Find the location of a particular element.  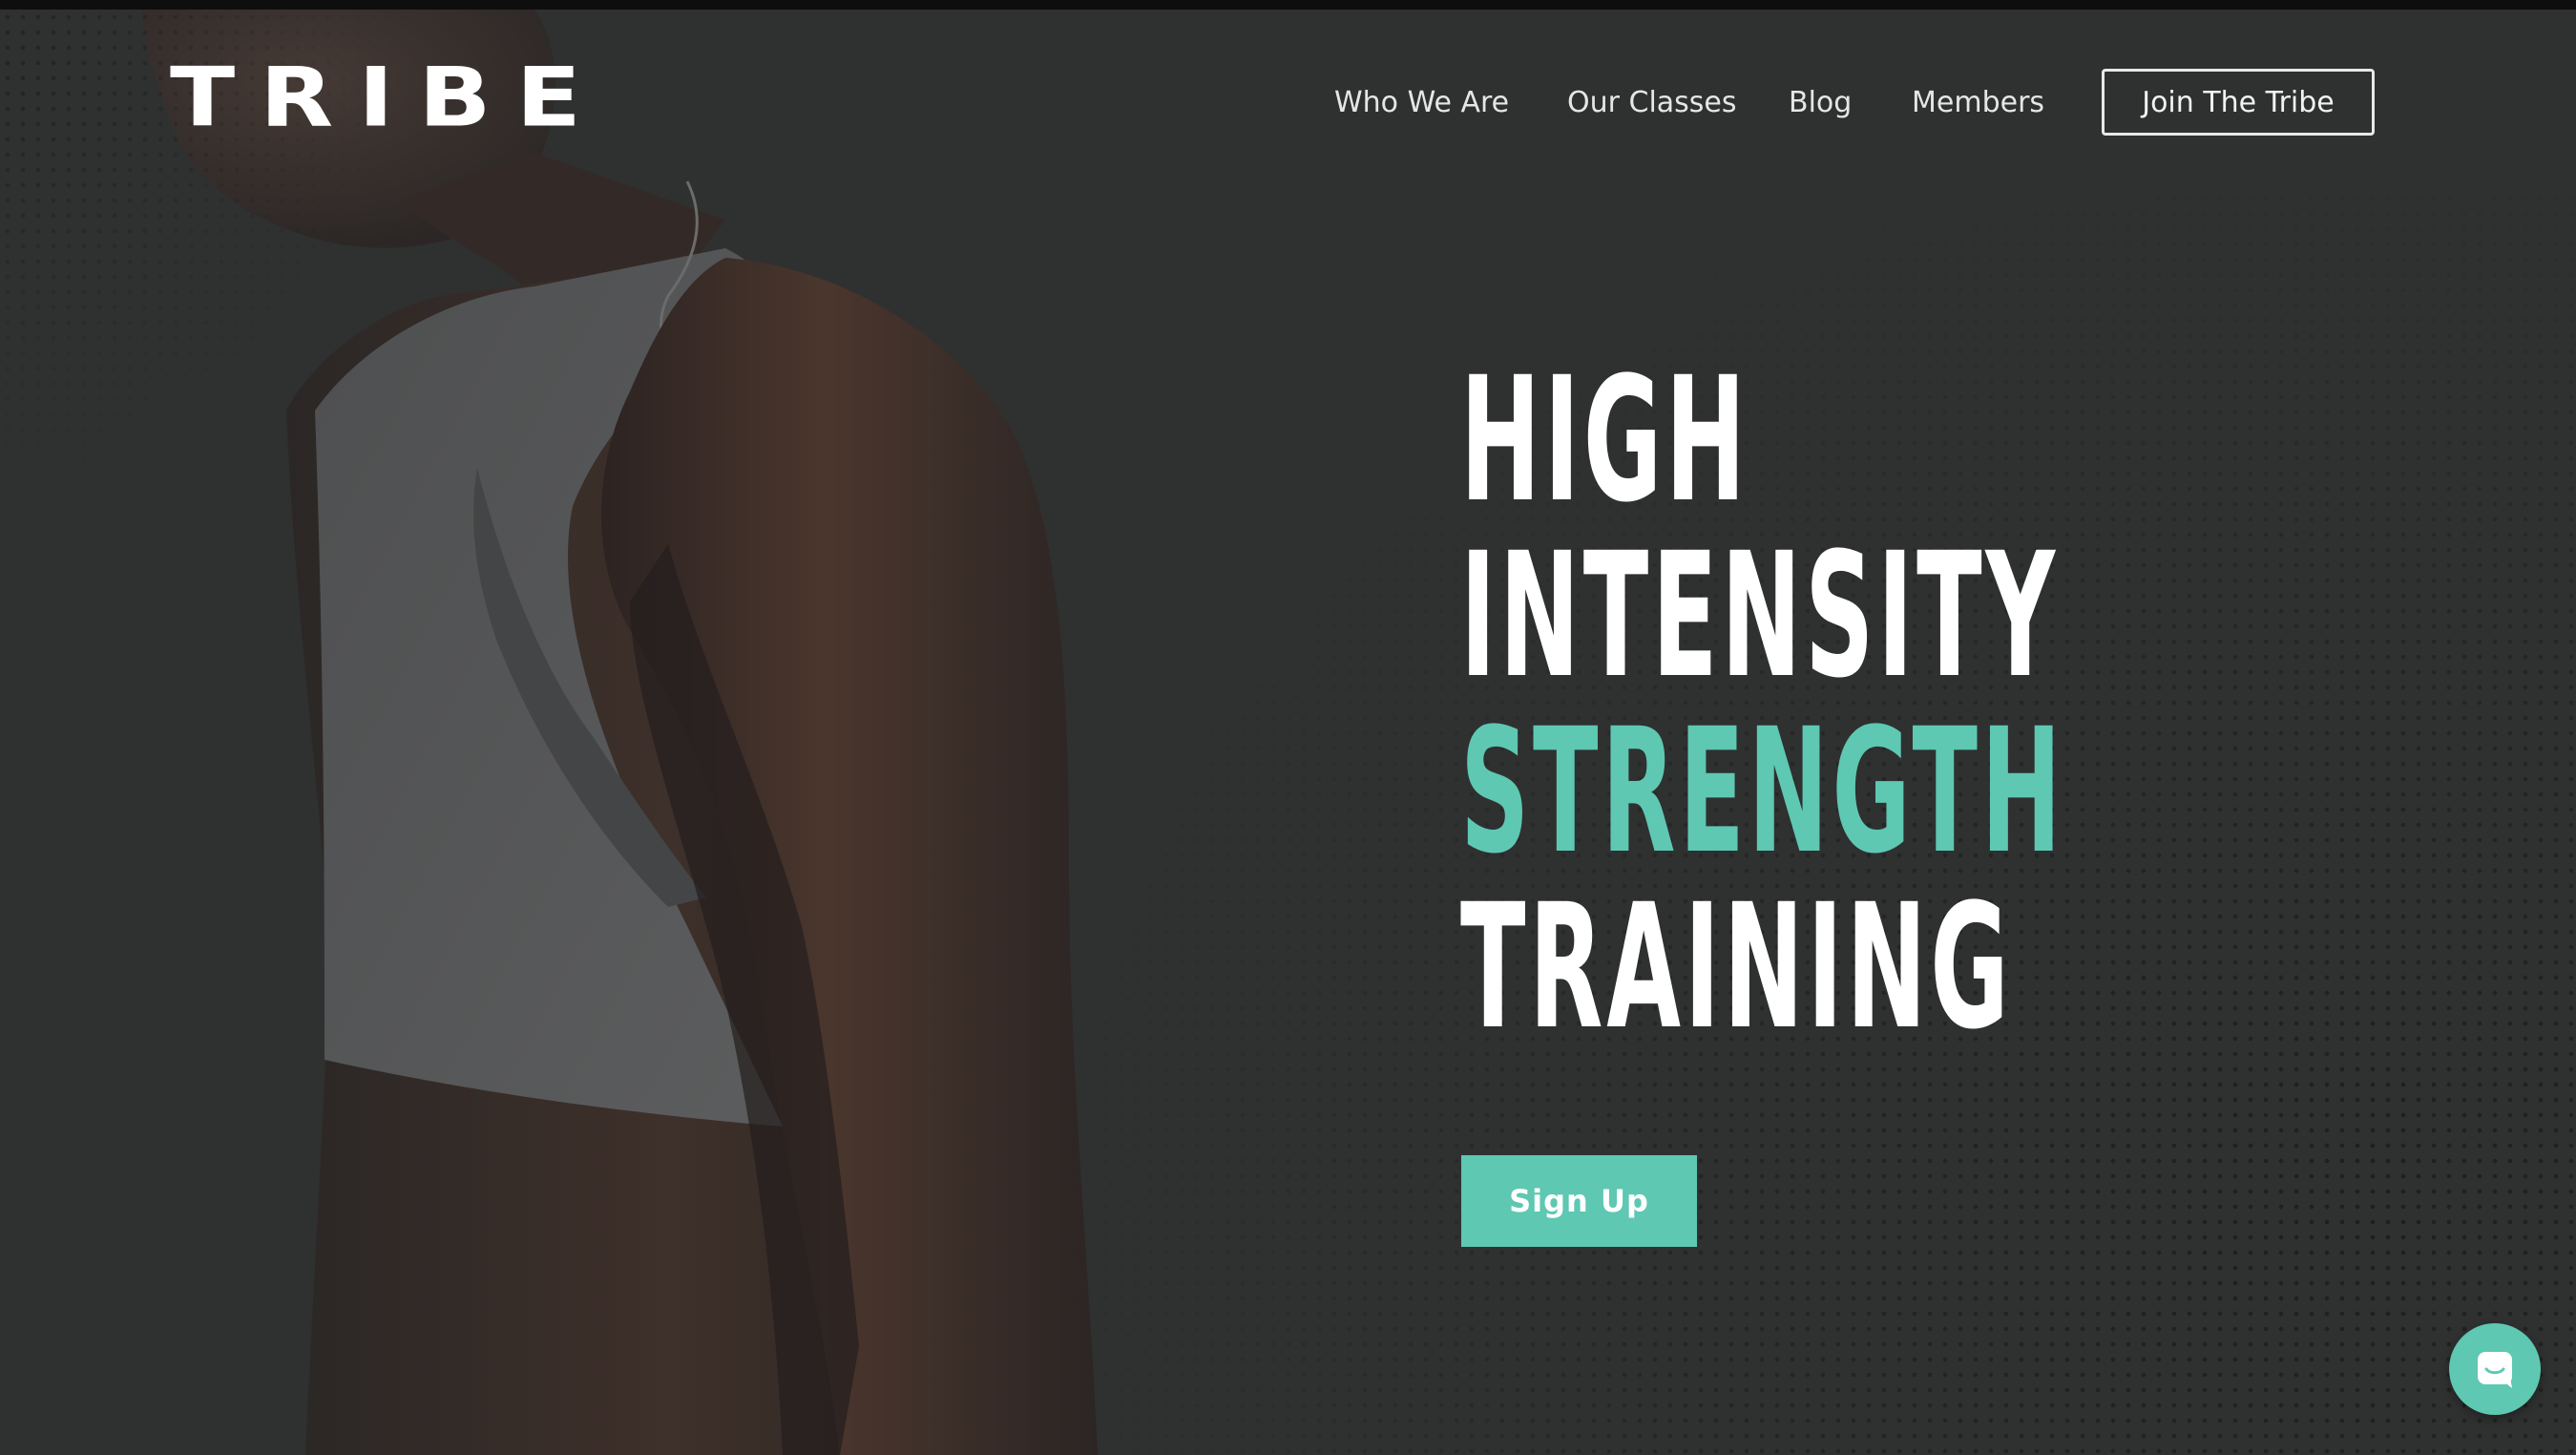

chat-icon is located at coordinates (2495, 1370).